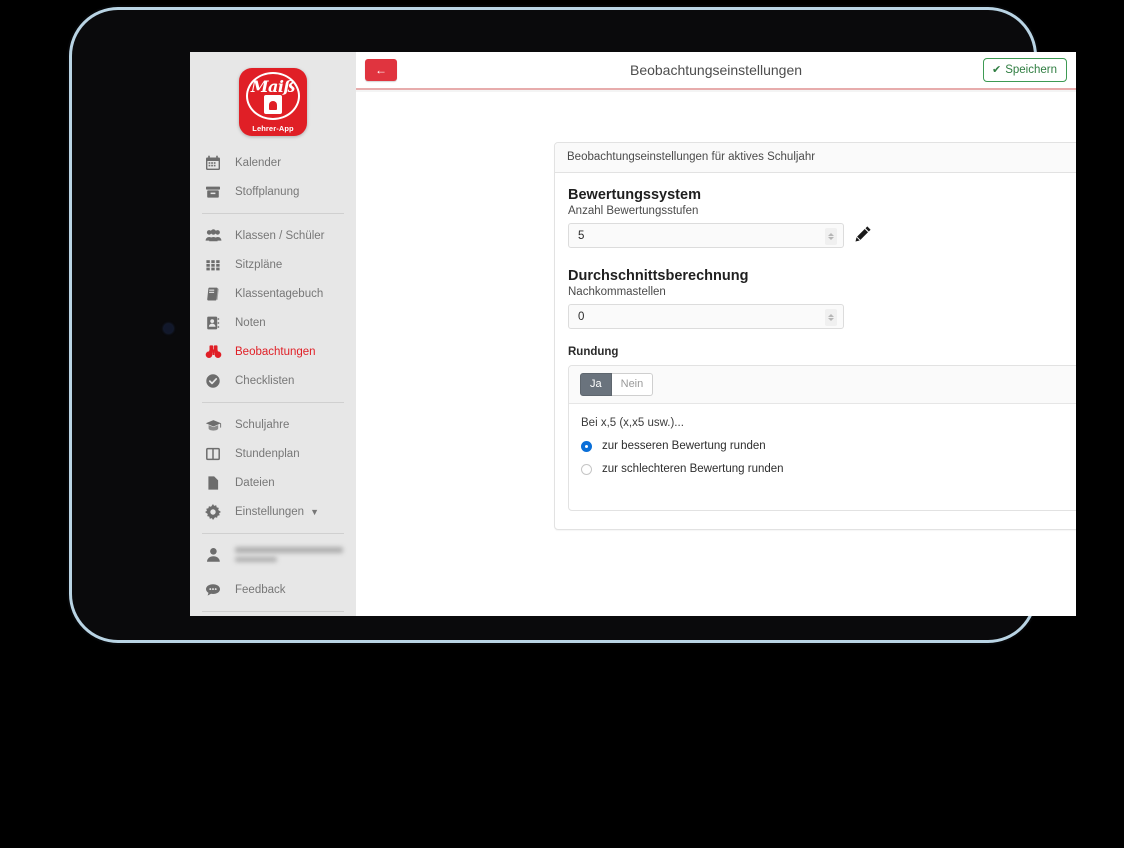 The height and width of the screenshot is (848, 1124). Describe the element at coordinates (260, 589) in the screenshot. I see `sidebar-item-label: Feedback` at that location.